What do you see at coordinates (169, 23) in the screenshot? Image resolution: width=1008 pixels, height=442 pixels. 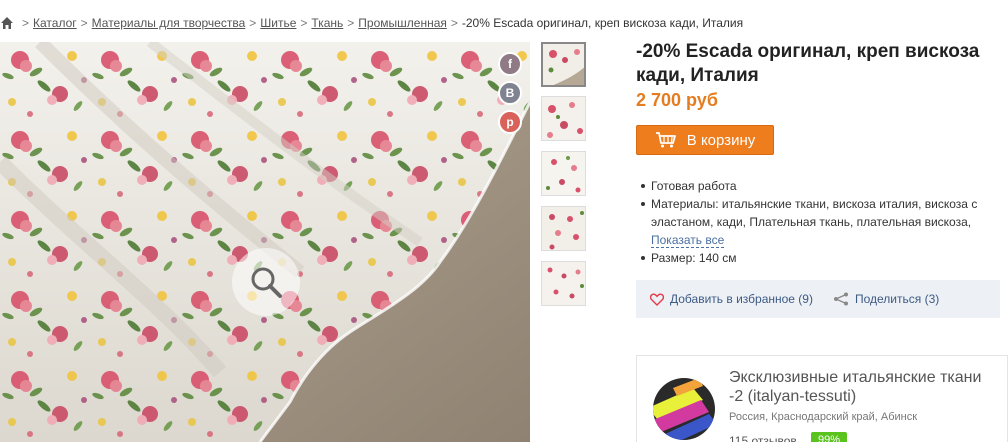 I see `breadcrumb-craft-materials: Материалы для творчества` at bounding box center [169, 23].